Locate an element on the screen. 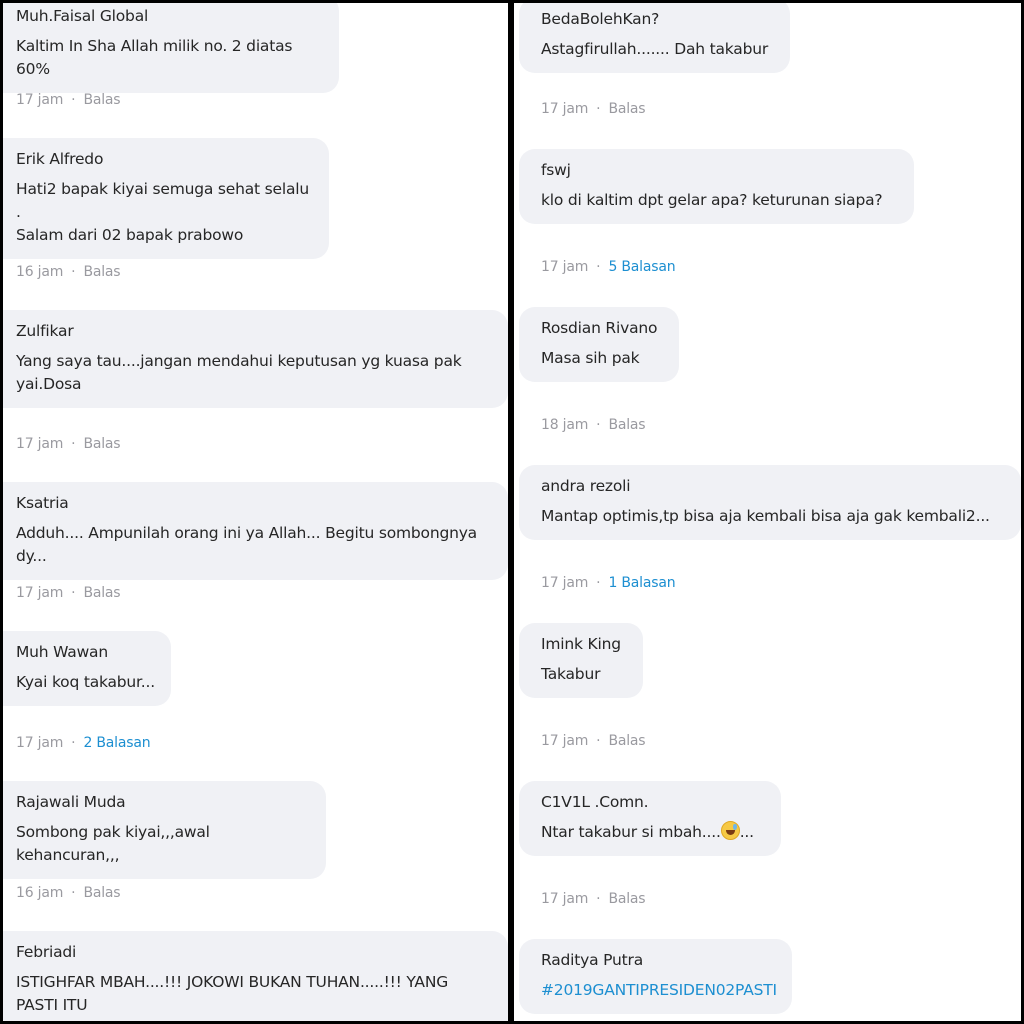 This screenshot has width=1024, height=1024. commenter-name: Raditya Putra is located at coordinates (659, 960).